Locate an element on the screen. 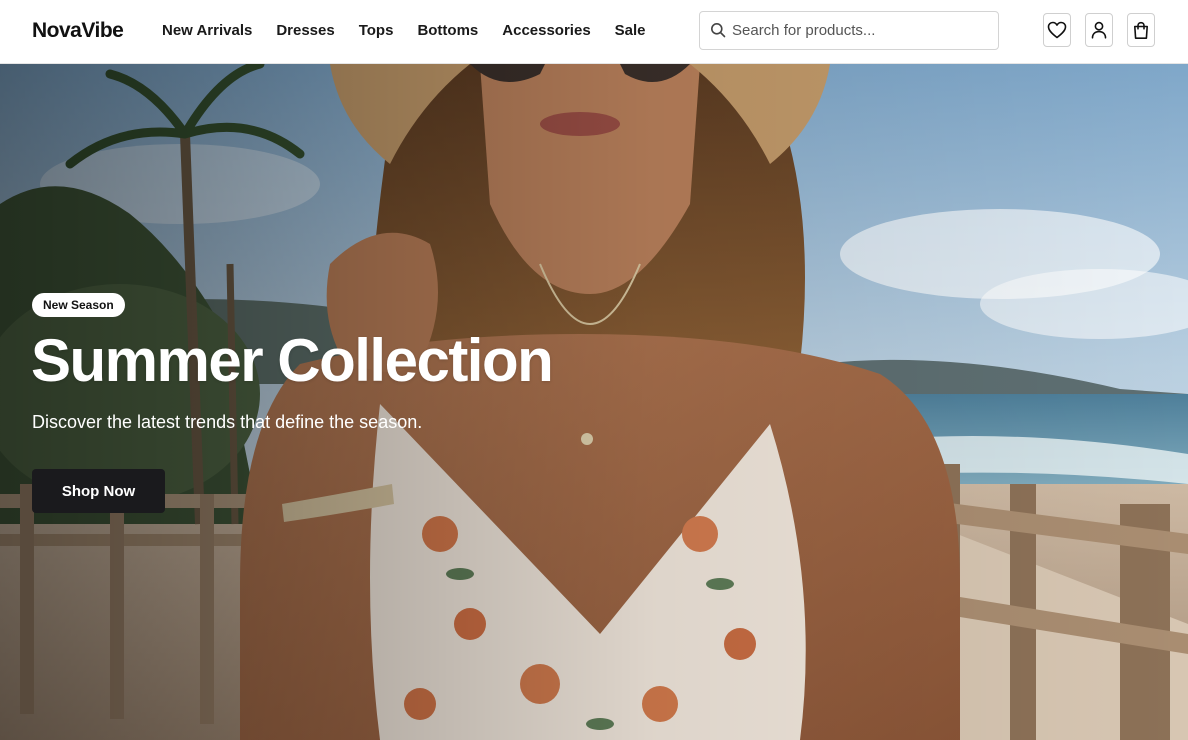 The image size is (1188, 740). search-icon is located at coordinates (718, 30).